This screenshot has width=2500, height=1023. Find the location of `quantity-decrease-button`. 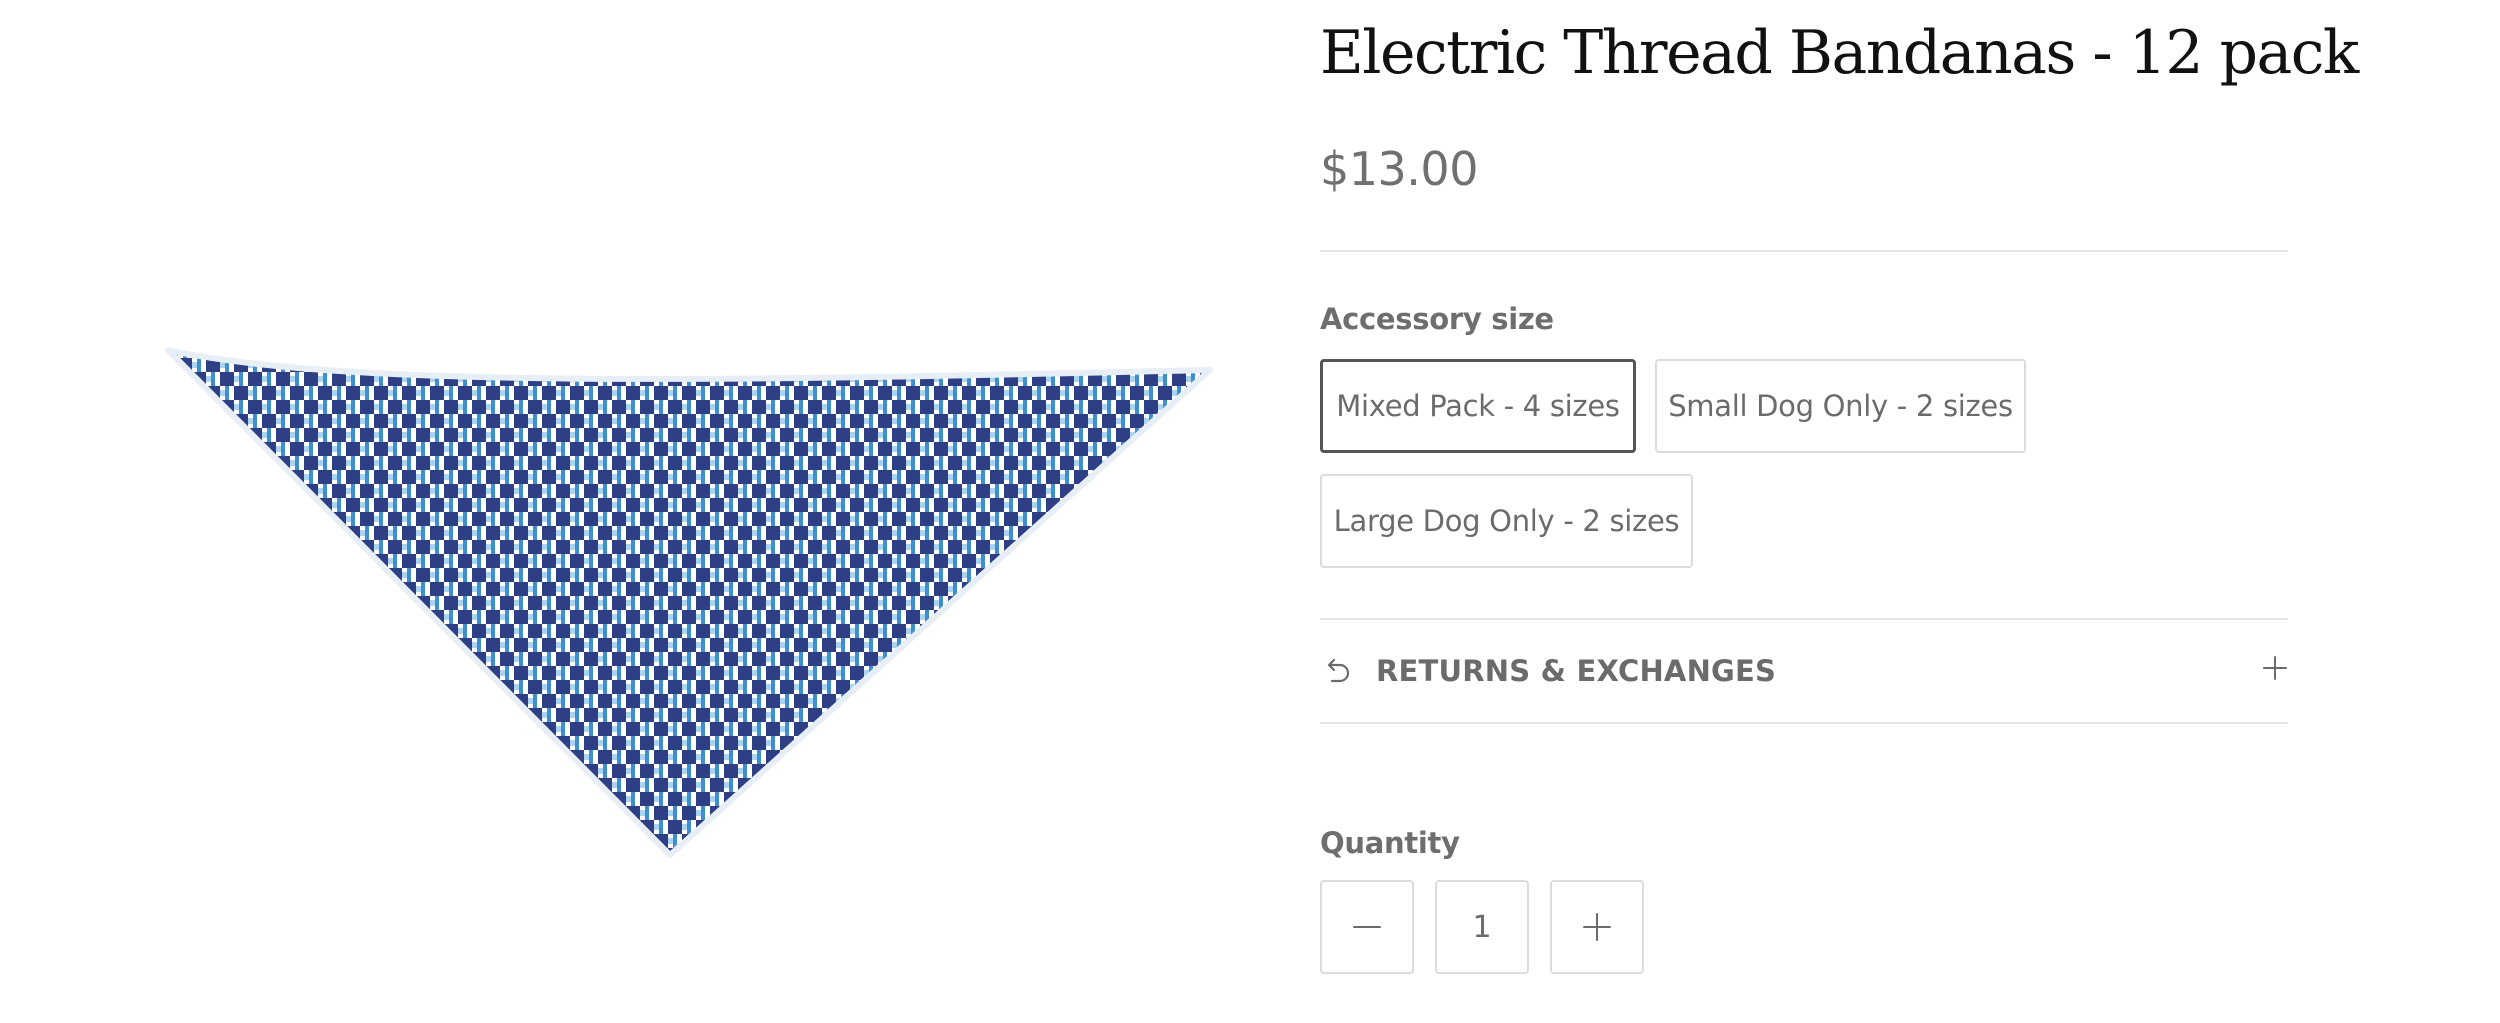

quantity-decrease-button is located at coordinates (1367, 927).